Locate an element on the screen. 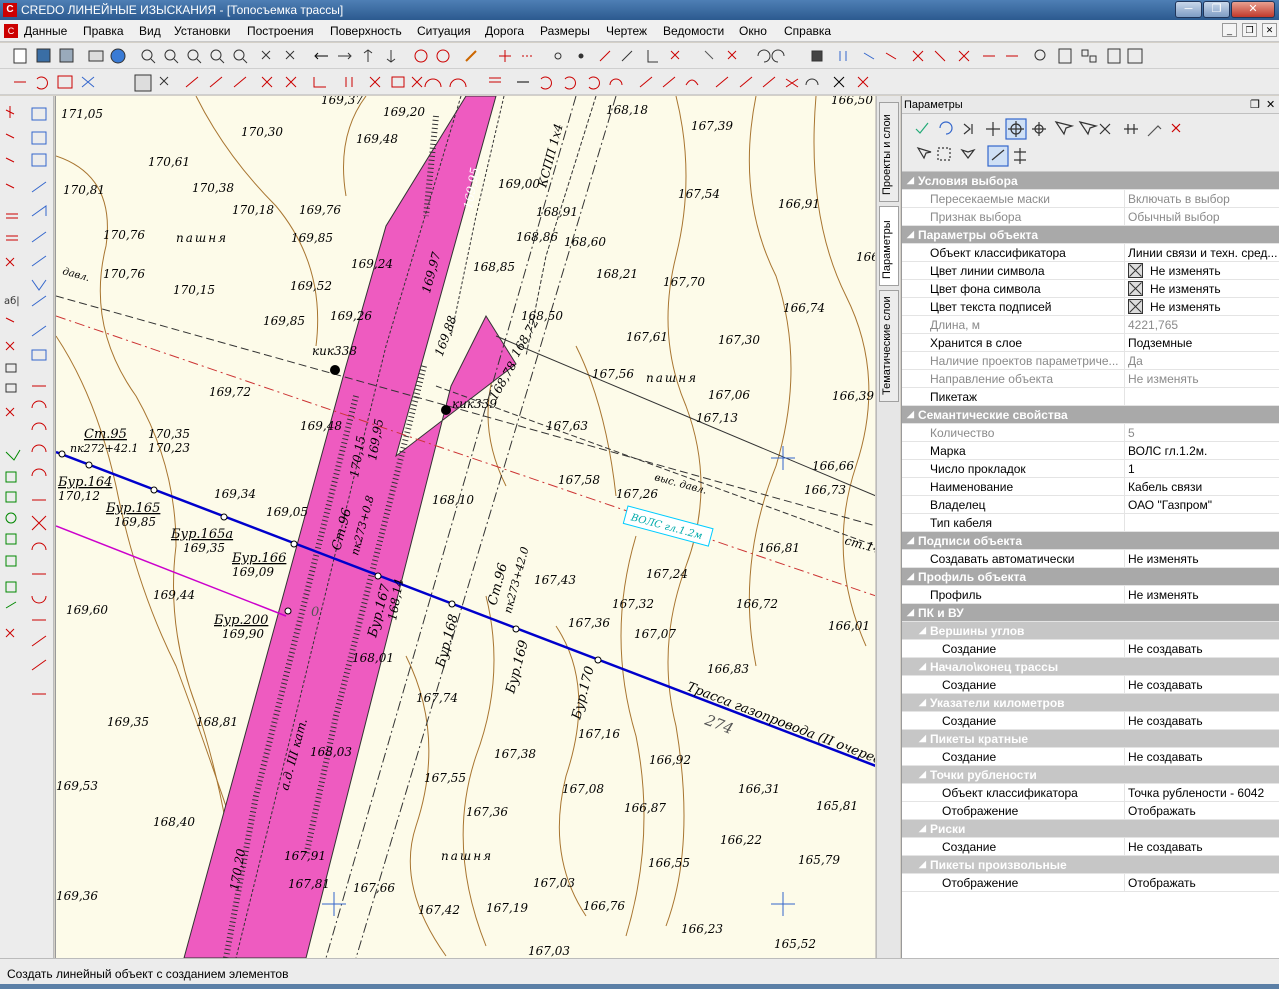 This screenshot has width=1279, height=989. menu-help: Справка is located at coordinates (807, 31).